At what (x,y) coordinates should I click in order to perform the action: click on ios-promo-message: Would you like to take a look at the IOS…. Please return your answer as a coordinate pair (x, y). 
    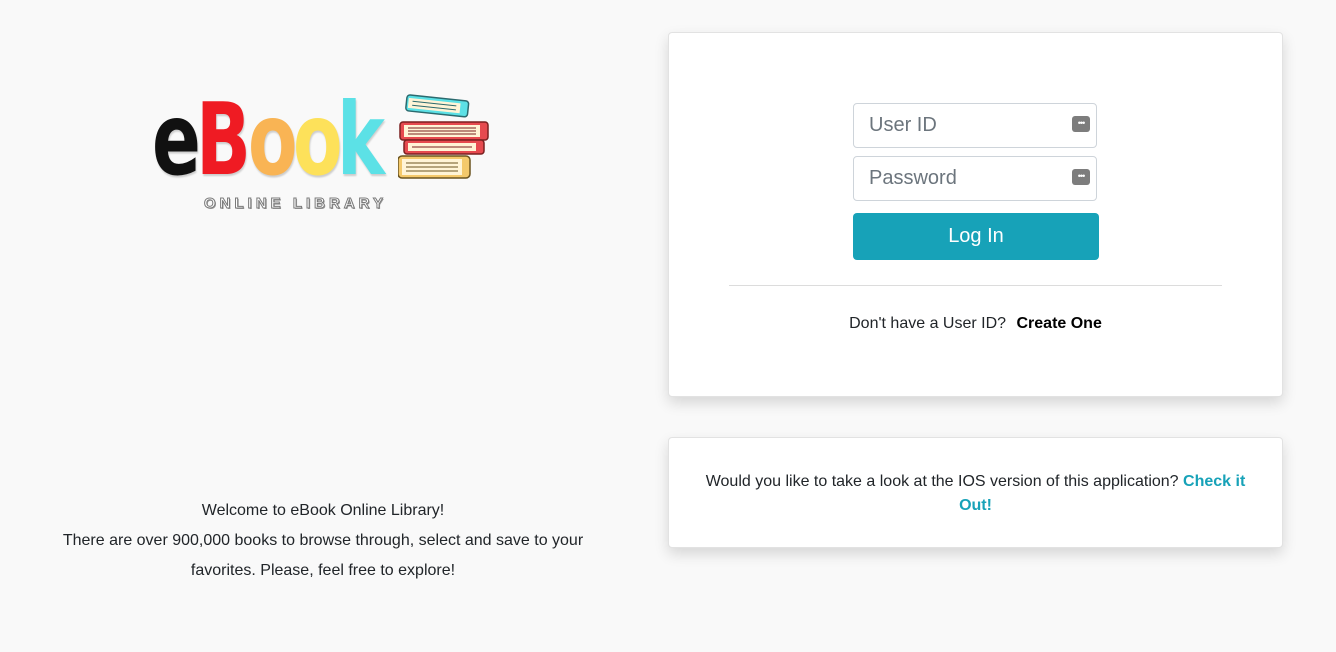
    Looking at the image, I should click on (942, 481).